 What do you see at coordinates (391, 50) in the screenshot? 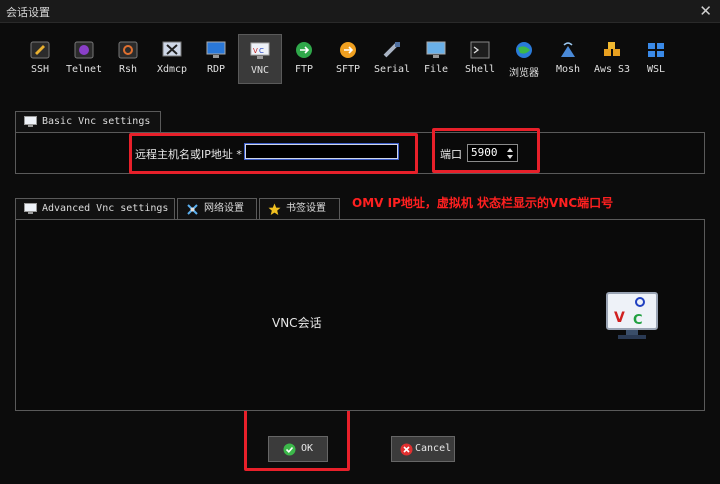
I see `serial-icon` at bounding box center [391, 50].